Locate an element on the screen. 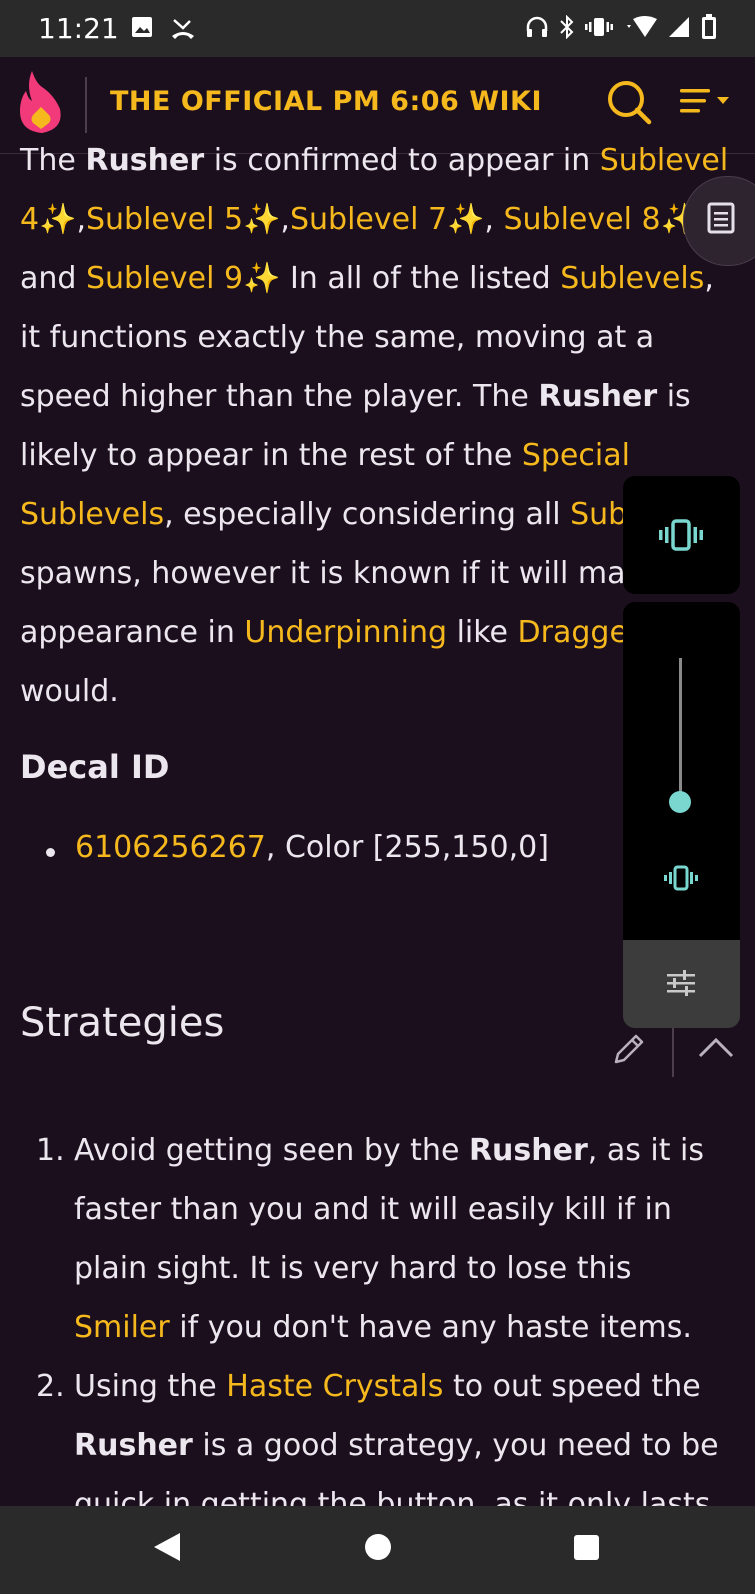 This screenshot has height=1594, width=755. link-sublevel-7: Sublevel 7✨ is located at coordinates (387, 219).